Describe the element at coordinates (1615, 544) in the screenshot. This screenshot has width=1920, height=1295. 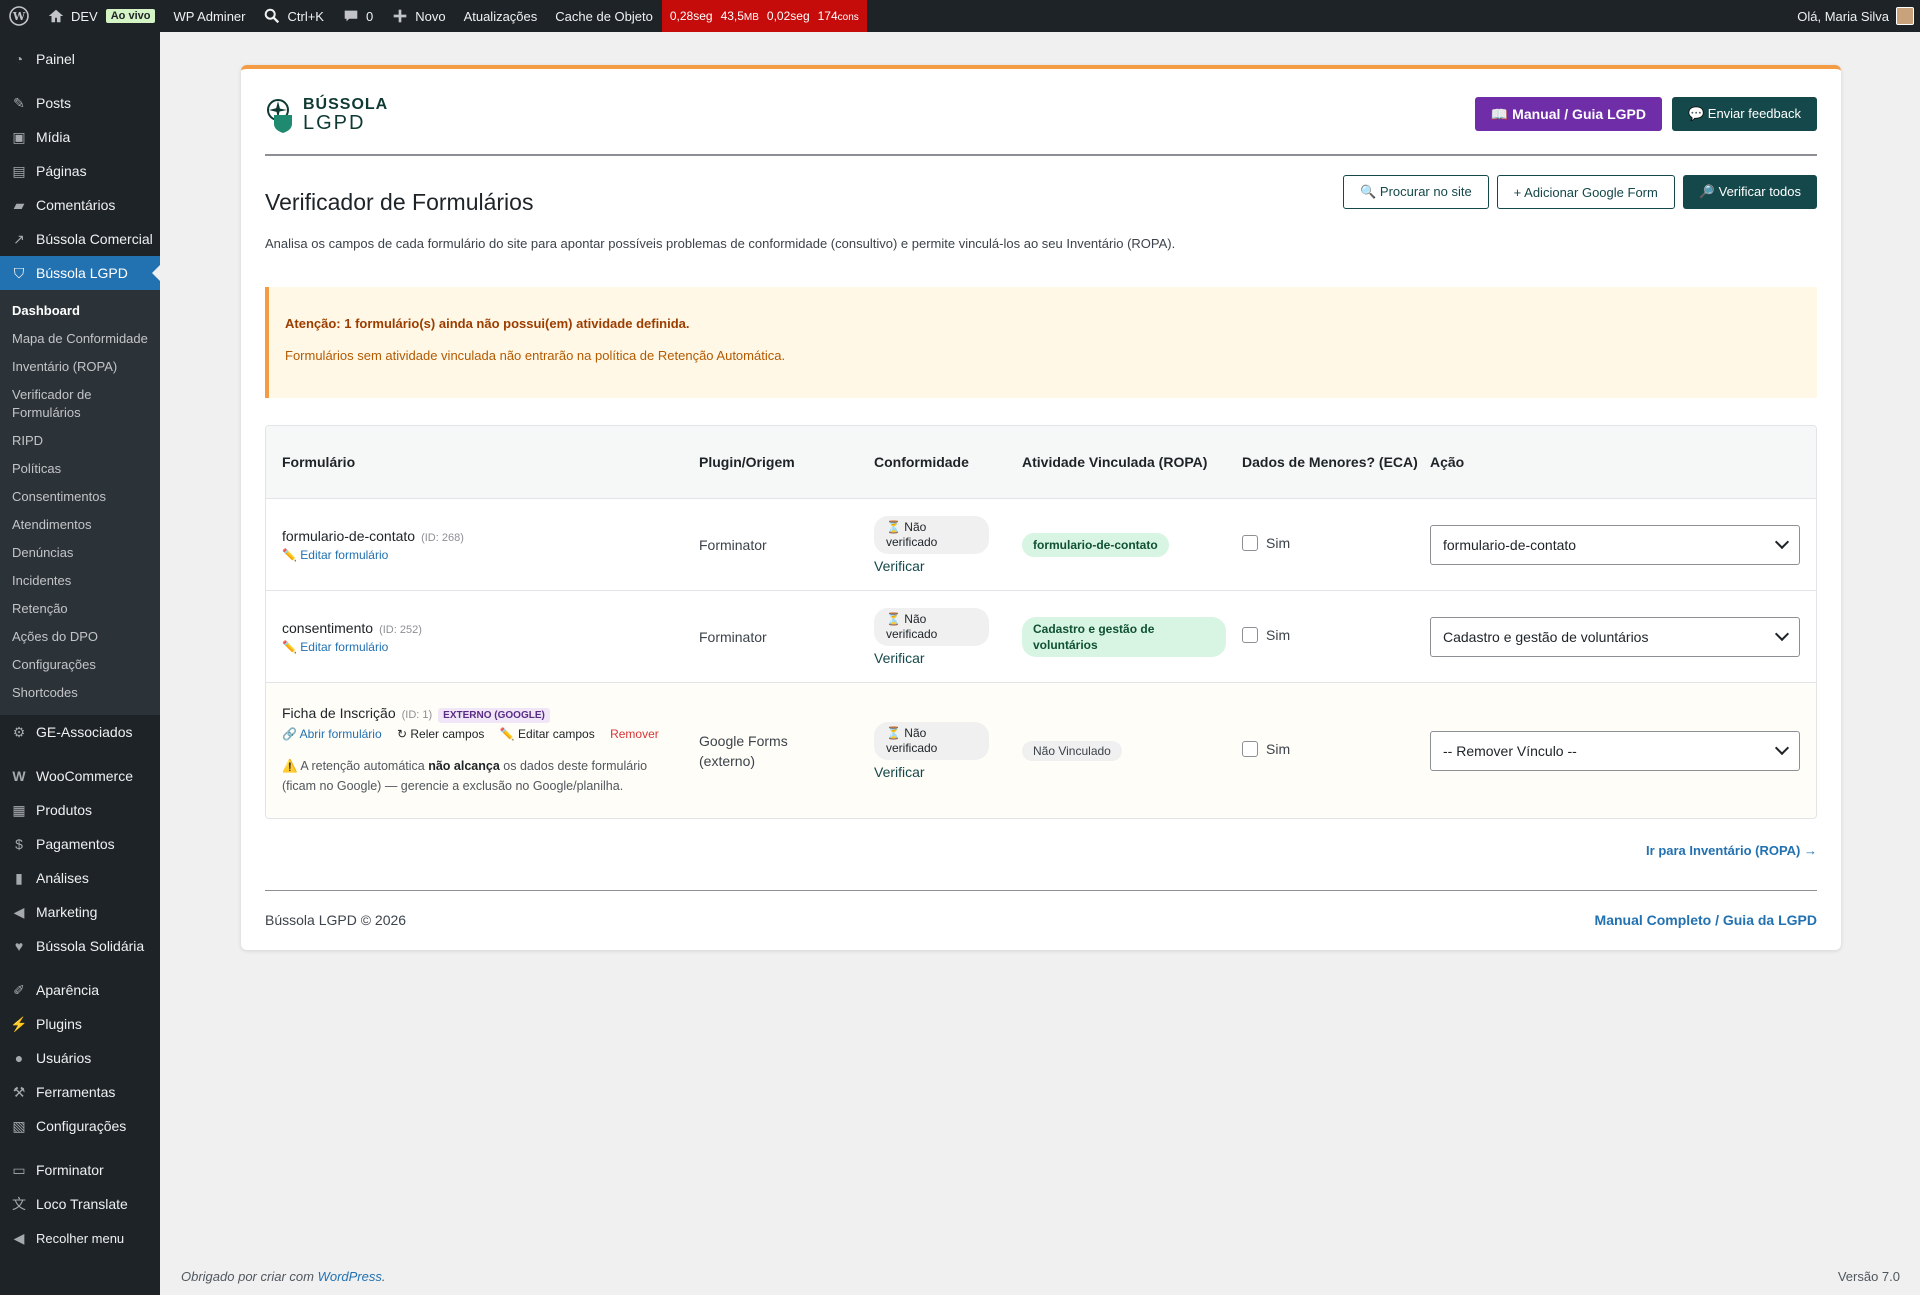
I see `activity-select: formulario-de-contato` at that location.